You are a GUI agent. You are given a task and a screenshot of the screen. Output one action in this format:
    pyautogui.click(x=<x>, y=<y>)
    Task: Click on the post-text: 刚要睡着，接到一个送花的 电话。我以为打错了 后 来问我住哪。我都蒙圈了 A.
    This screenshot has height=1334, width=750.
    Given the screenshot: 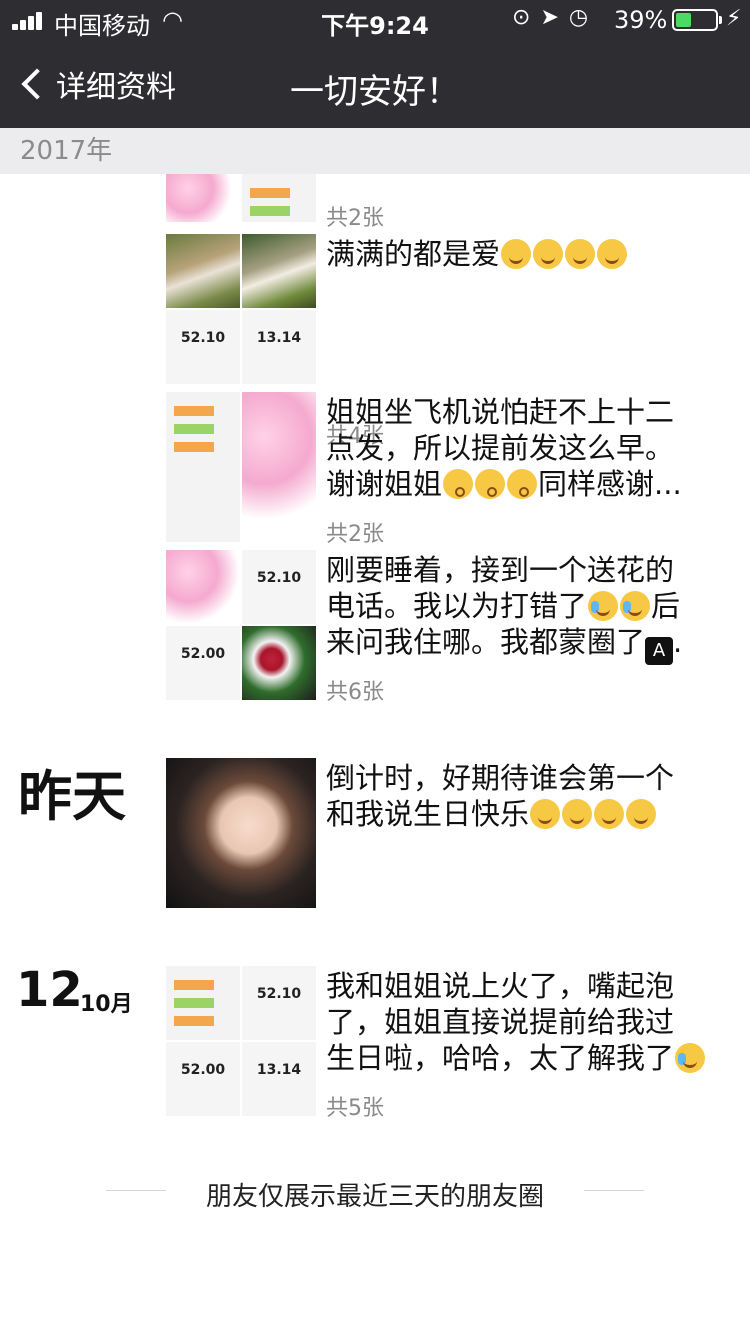 What is the action you would take?
    pyautogui.click(x=531, y=608)
    